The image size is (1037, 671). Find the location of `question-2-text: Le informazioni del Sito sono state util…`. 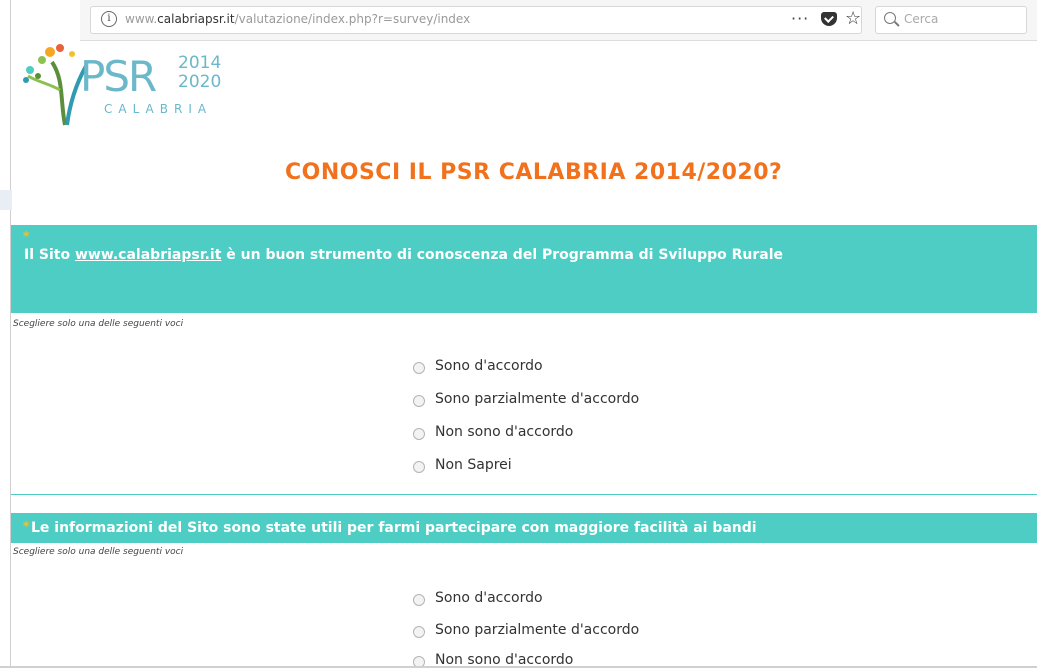

question-2-text: Le informazioni del Sito sono state util… is located at coordinates (394, 528).